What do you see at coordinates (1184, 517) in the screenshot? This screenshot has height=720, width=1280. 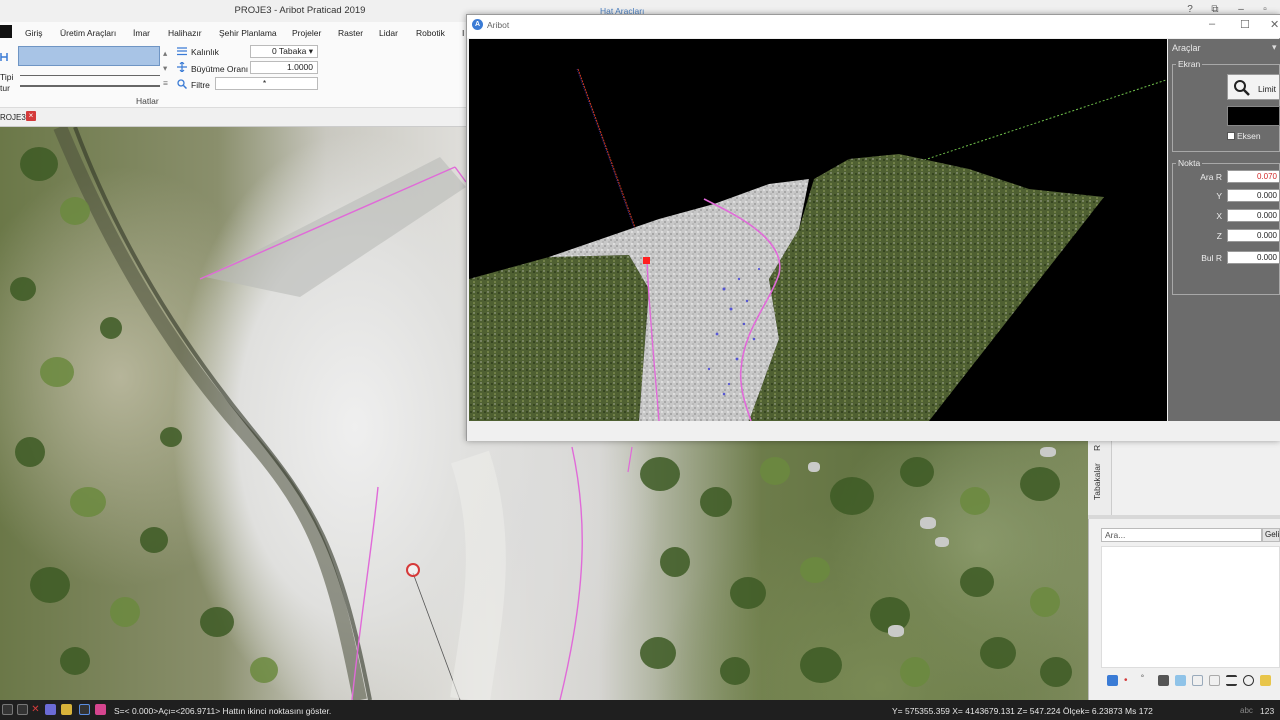 I see `dock-splitter` at bounding box center [1184, 517].